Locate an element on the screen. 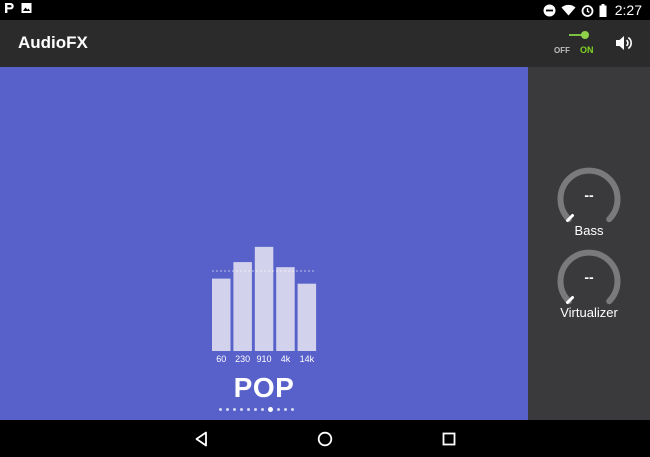  eq-band-label: 60 is located at coordinates (221, 359).